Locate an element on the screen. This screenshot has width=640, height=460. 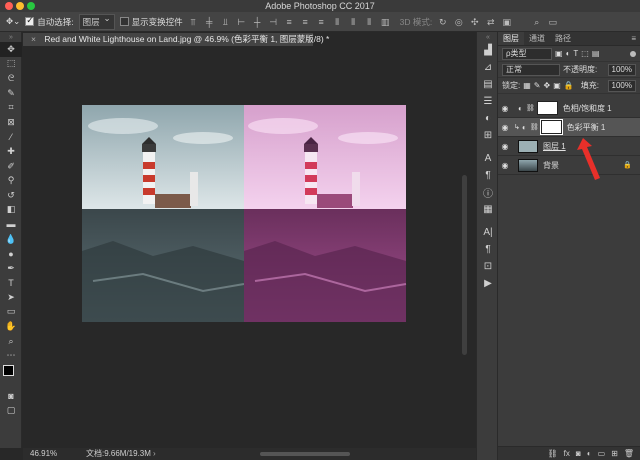
lock-position-icon: ✥ is located at coordinates (547, 85).